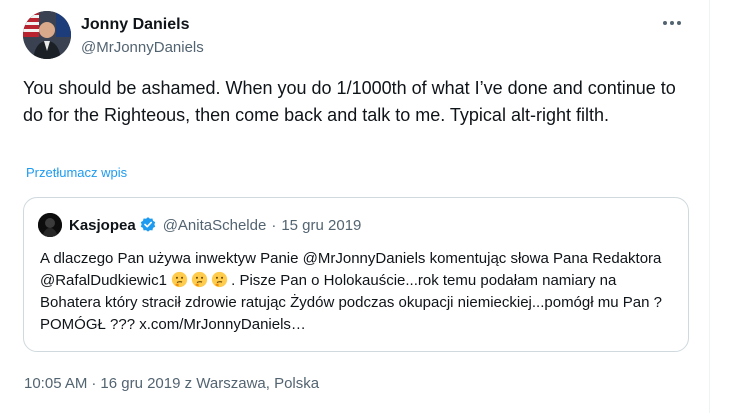 The height and width of the screenshot is (413, 729). I want to click on more-horizontal-icon, so click(672, 23).